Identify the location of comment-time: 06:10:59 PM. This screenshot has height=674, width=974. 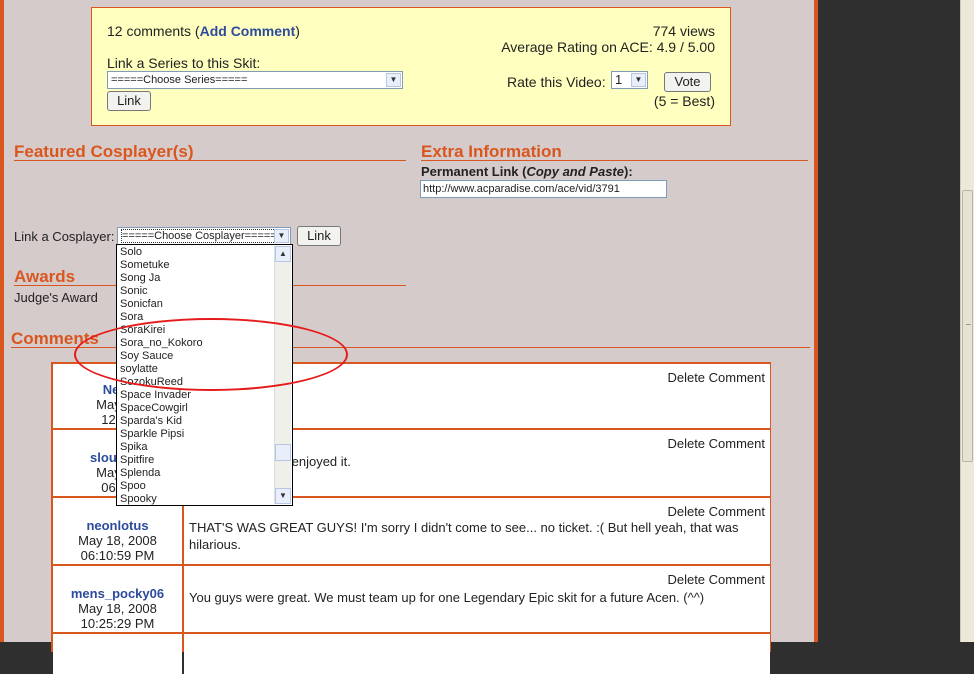
(117, 555).